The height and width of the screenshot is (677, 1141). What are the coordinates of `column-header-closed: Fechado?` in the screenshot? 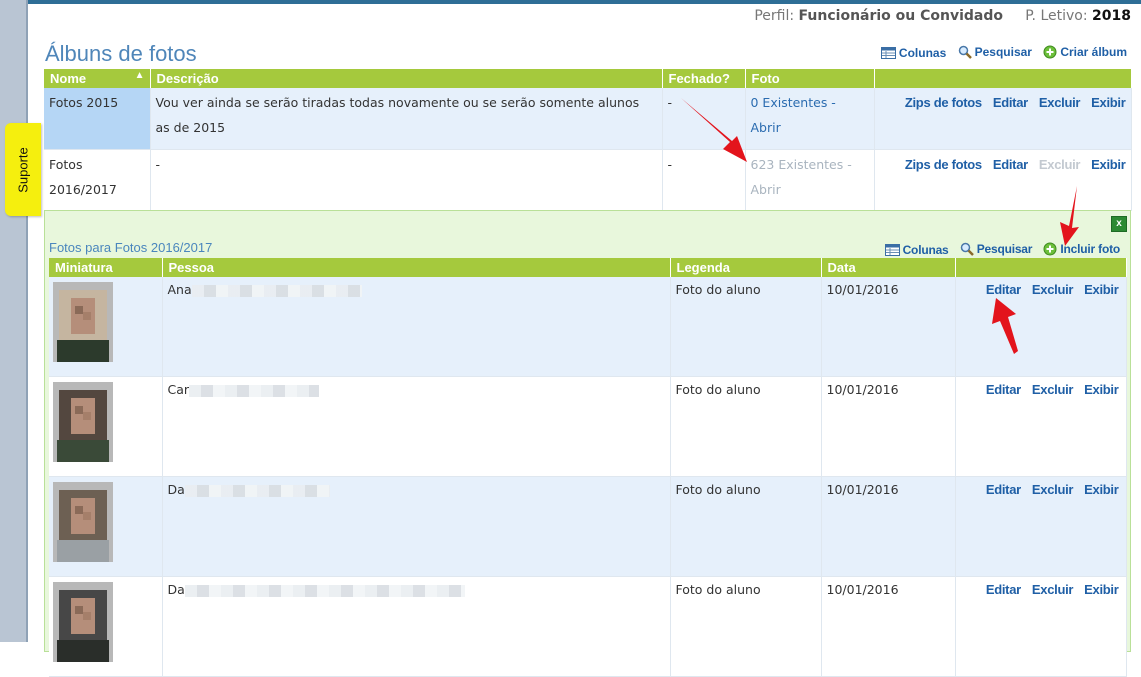 It's located at (704, 78).